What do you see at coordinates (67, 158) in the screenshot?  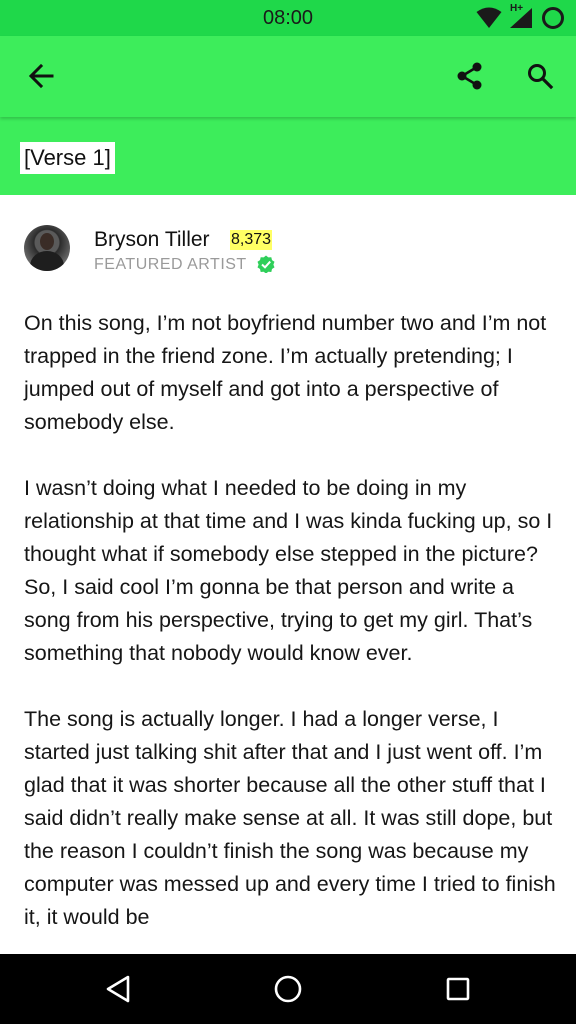 I see `section-label: [Verse 1]` at bounding box center [67, 158].